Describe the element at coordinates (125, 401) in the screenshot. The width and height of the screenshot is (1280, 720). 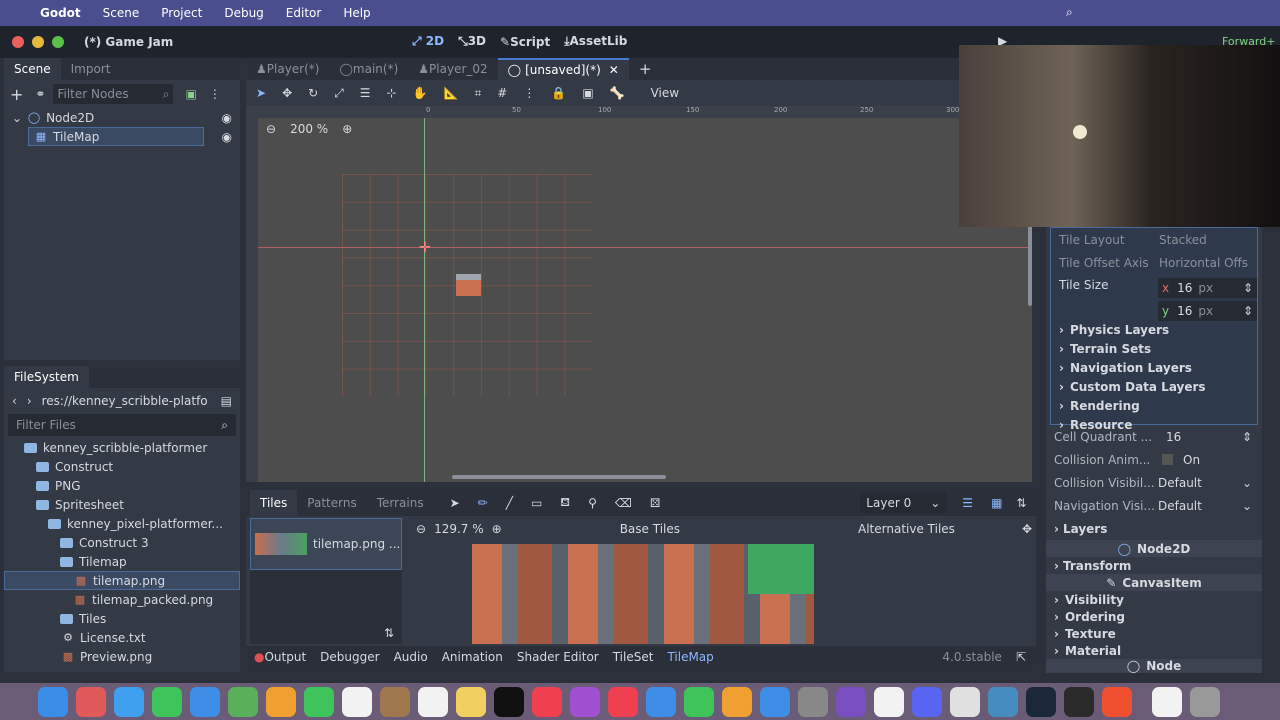
I see `path-field: res://kenney_scribble-platfo` at that location.